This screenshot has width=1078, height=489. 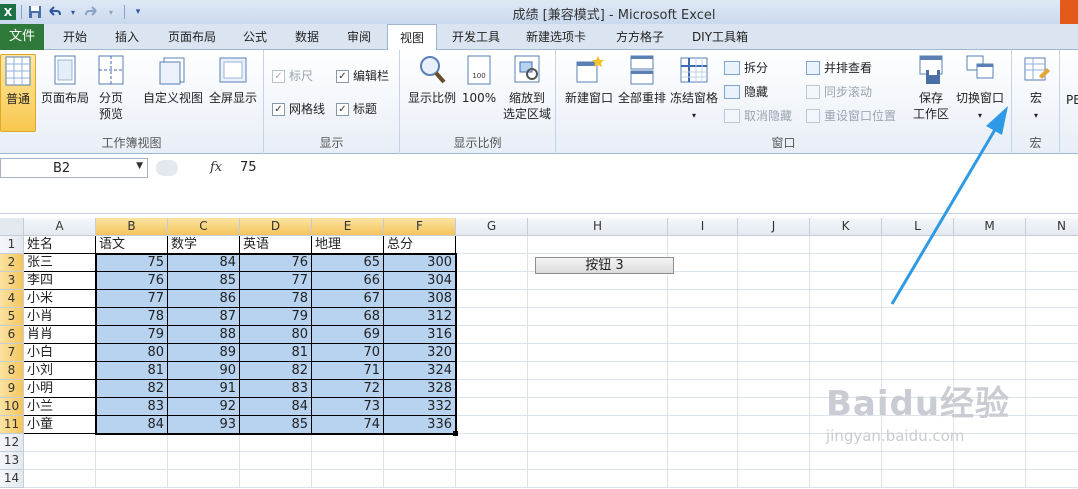 I want to click on zoom-button: 显示比例, so click(x=432, y=80).